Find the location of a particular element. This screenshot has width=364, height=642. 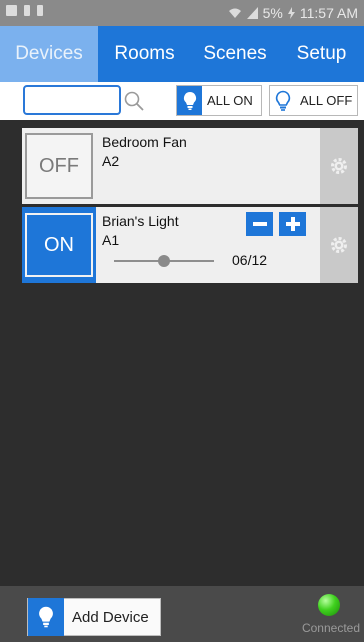

connection-status-led is located at coordinates (329, 605).